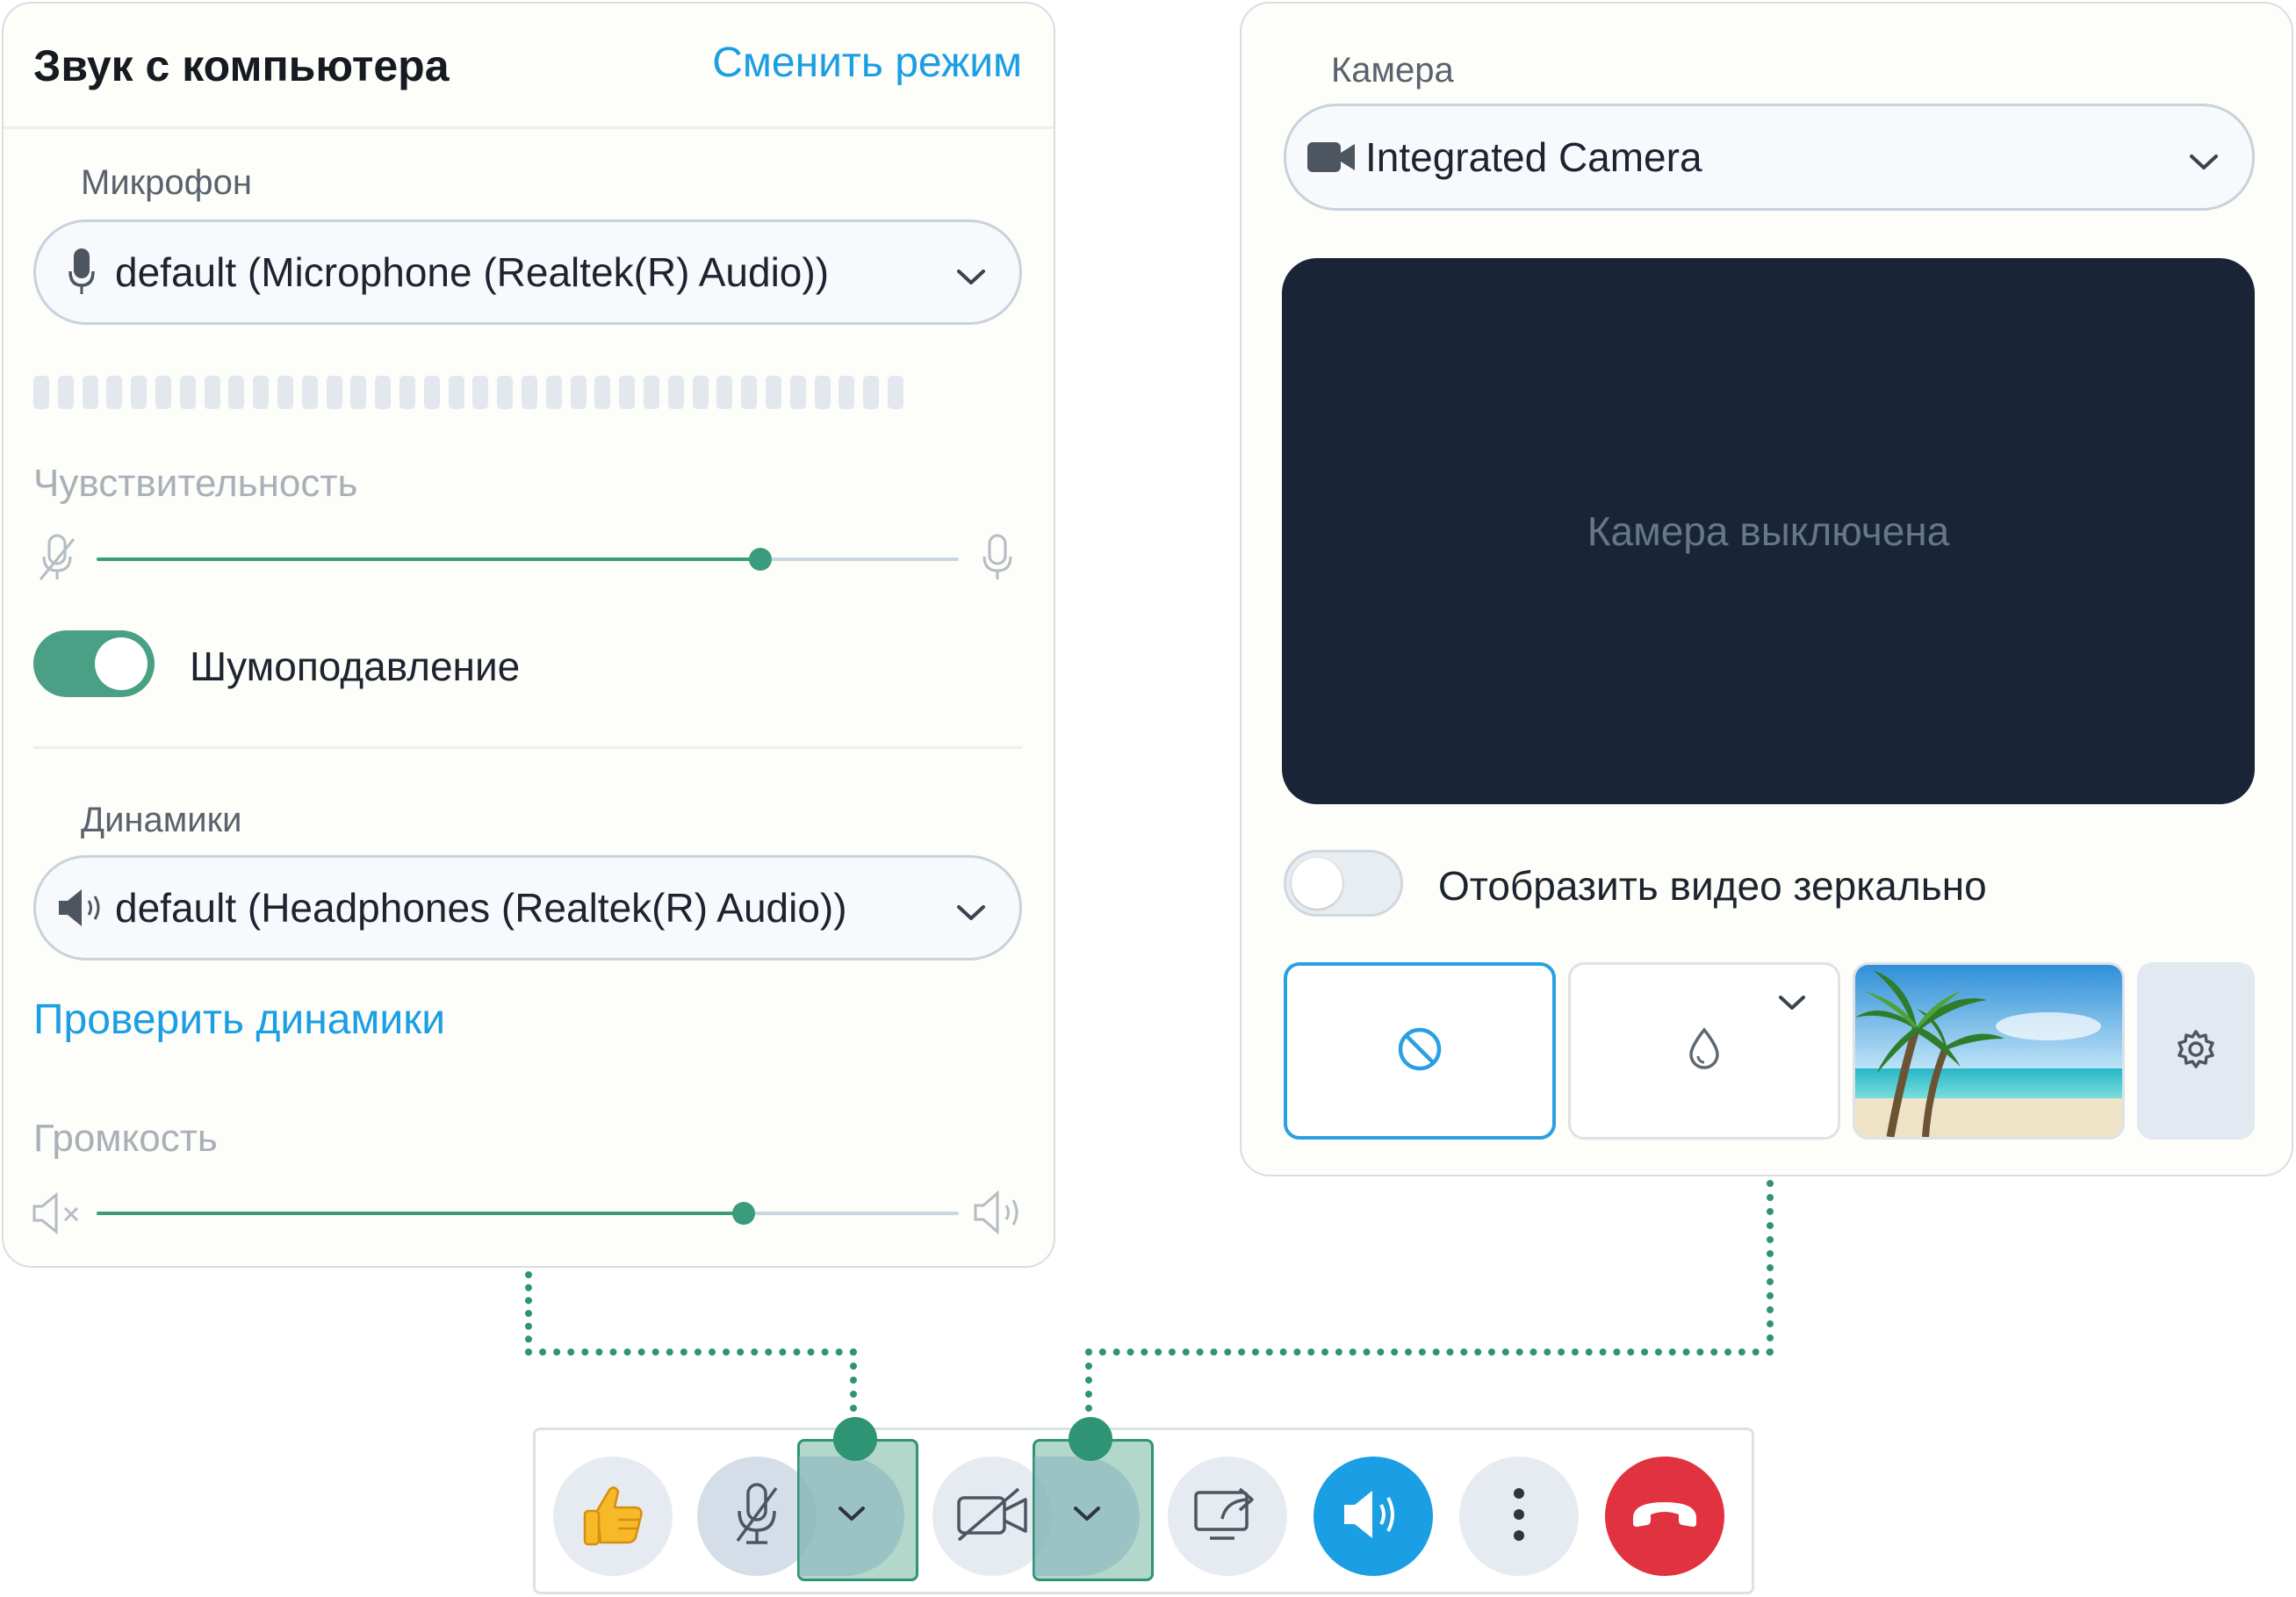  Describe the element at coordinates (59, 1215) in the screenshot. I see `volume-mute-icon` at that location.